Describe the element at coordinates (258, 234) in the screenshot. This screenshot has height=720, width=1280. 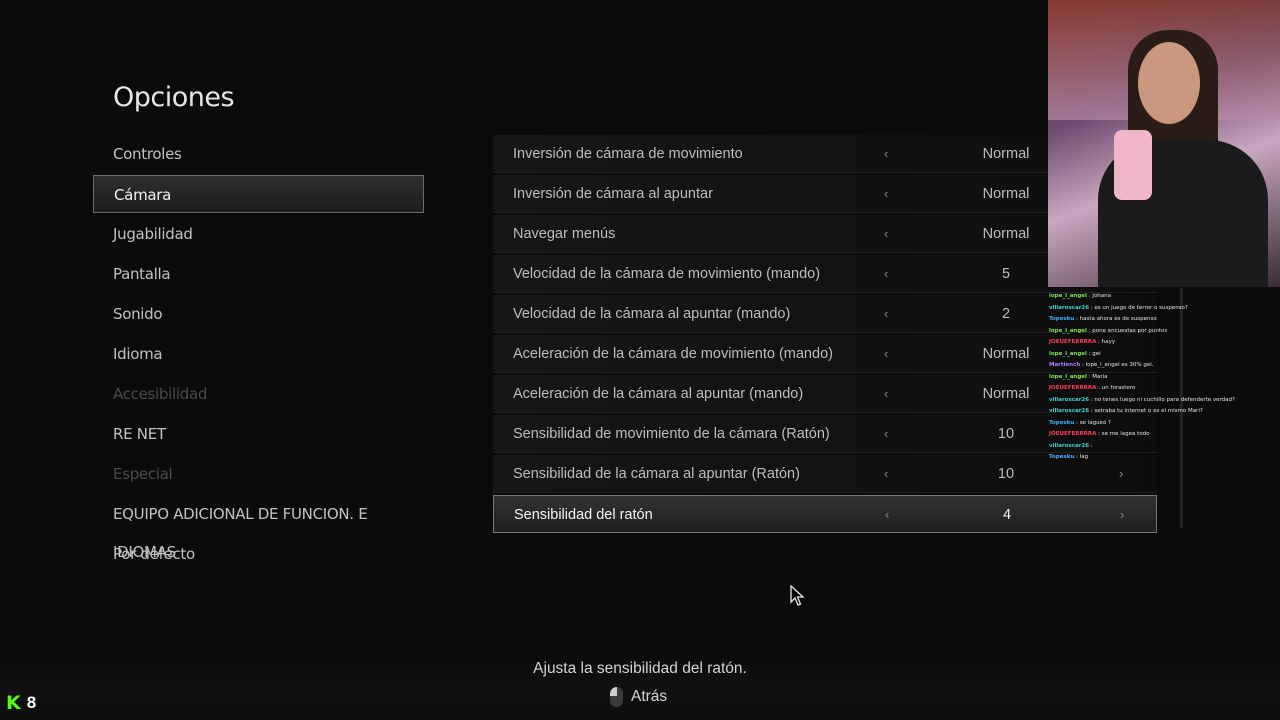
I see `menu-item-jugabilidad: Jugabilidad` at that location.